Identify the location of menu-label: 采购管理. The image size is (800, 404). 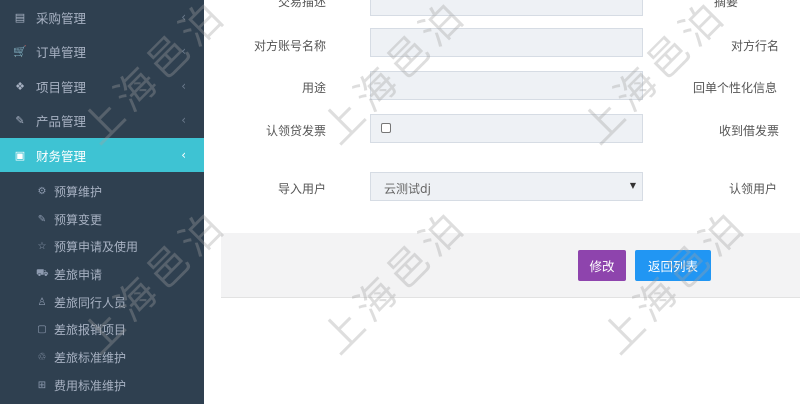
(61, 18).